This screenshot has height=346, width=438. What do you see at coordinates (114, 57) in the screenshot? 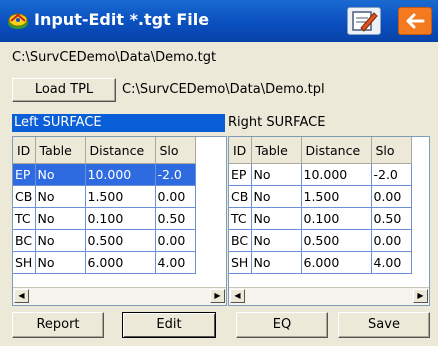
I see `target-file-path: C:\SurvCEDemo\Data\Demo.tgt` at bounding box center [114, 57].